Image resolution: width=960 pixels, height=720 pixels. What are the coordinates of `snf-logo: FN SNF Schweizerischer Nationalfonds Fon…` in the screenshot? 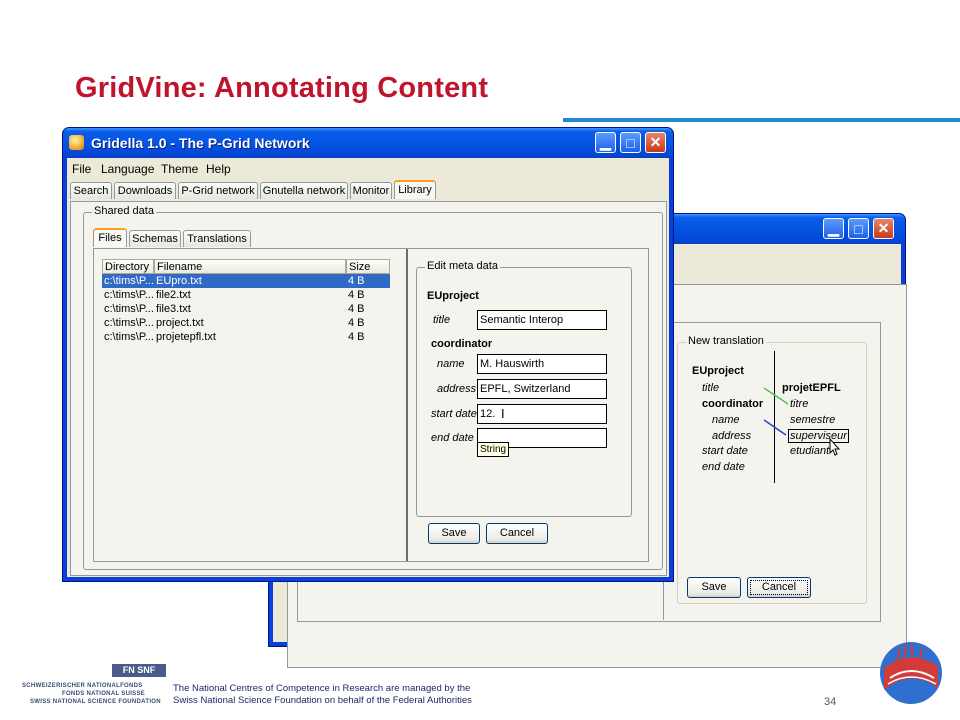 It's located at (97, 687).